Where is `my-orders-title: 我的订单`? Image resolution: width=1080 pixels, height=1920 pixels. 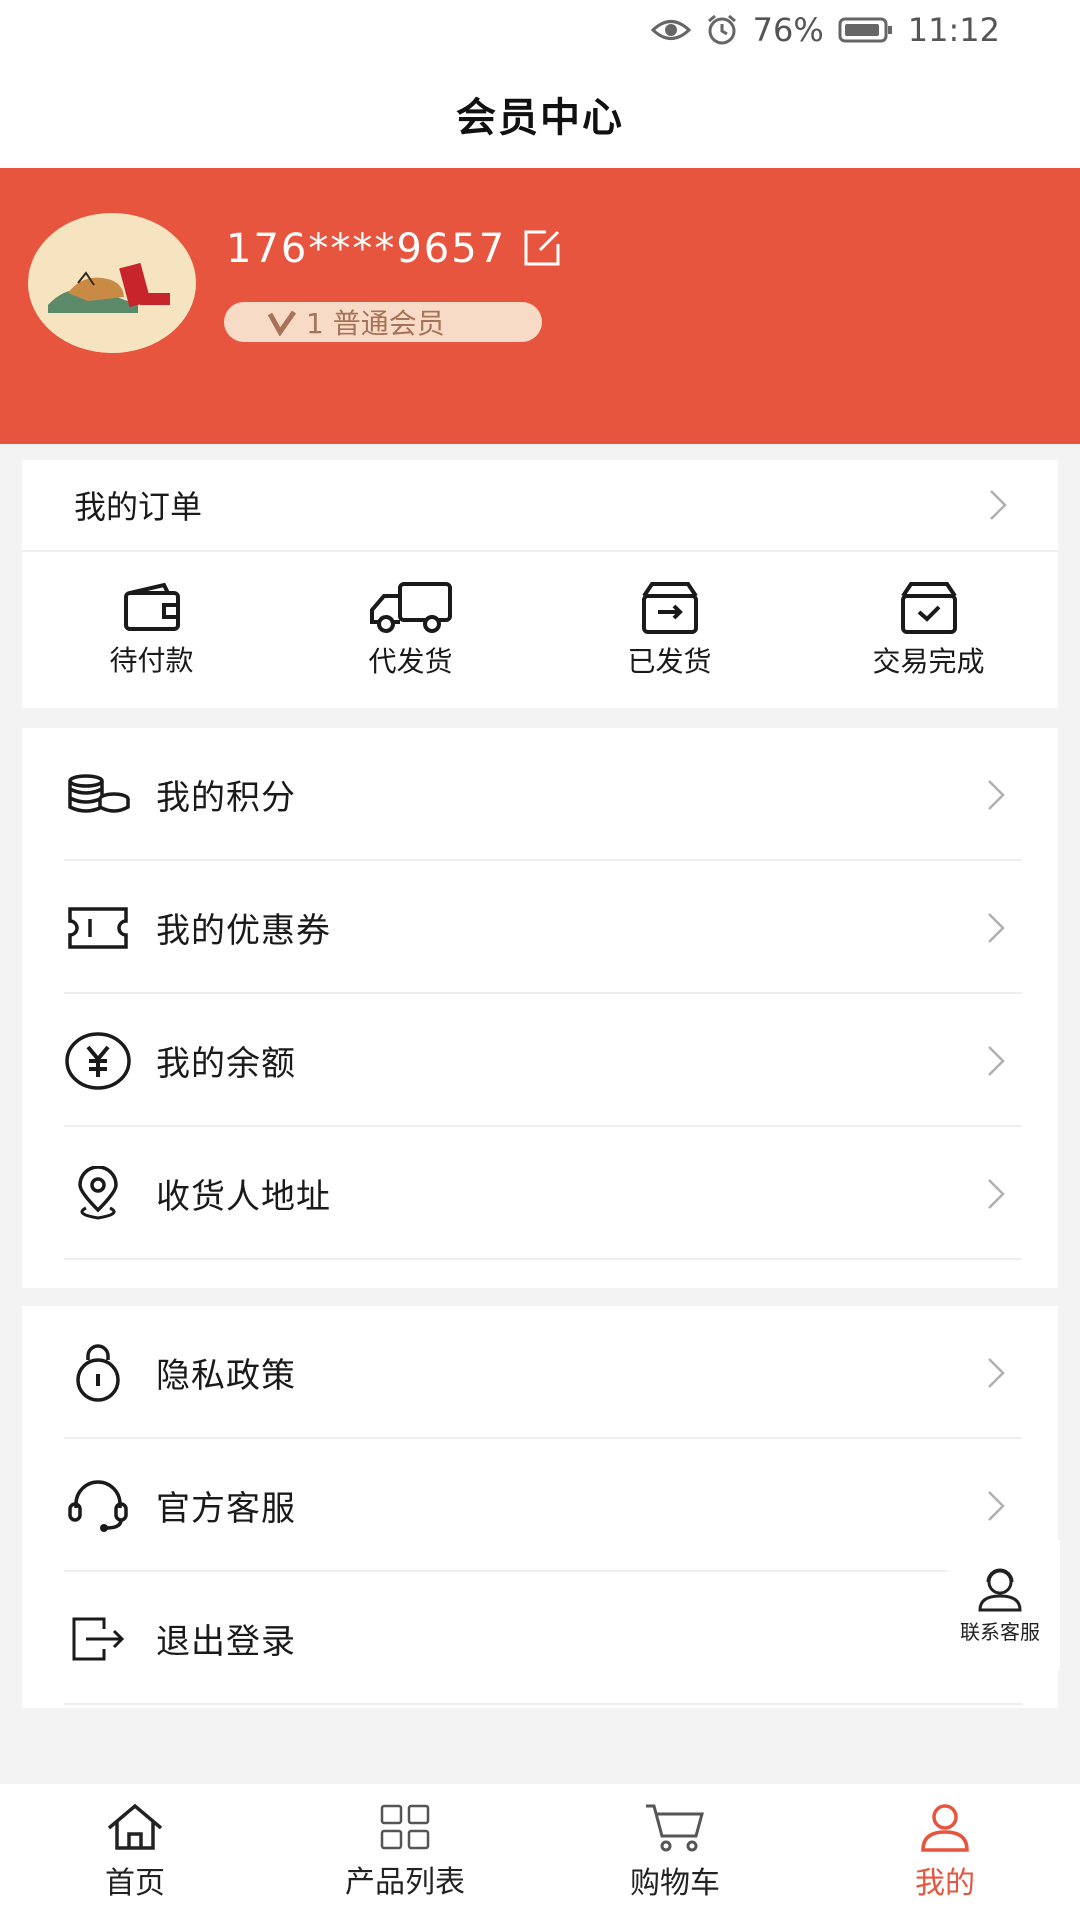 my-orders-title: 我的订单 is located at coordinates (138, 507).